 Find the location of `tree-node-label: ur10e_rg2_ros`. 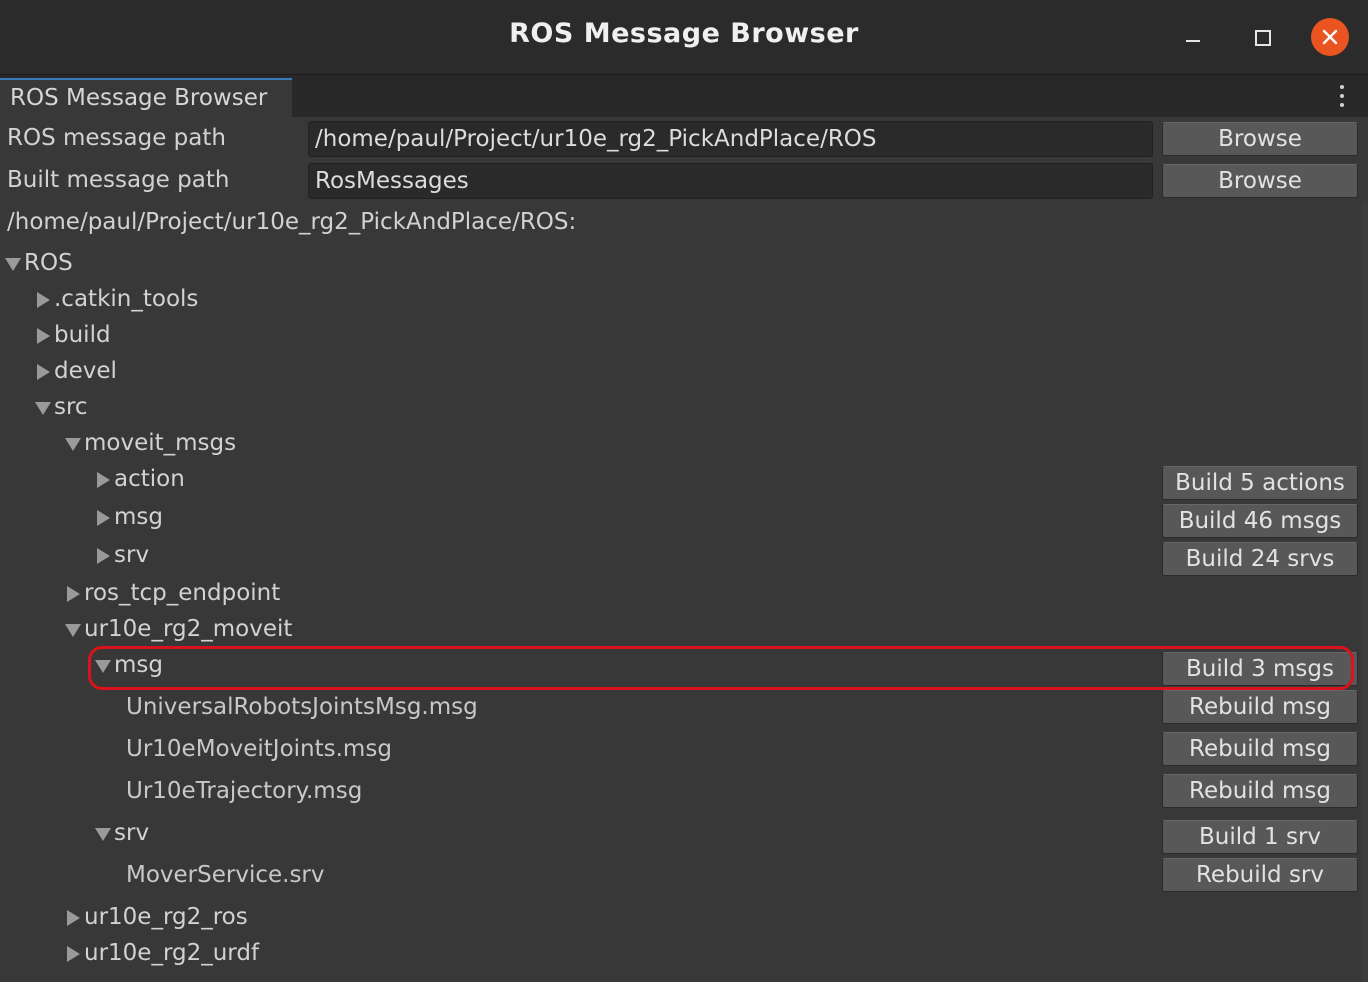

tree-node-label: ur10e_rg2_ros is located at coordinates (166, 917).